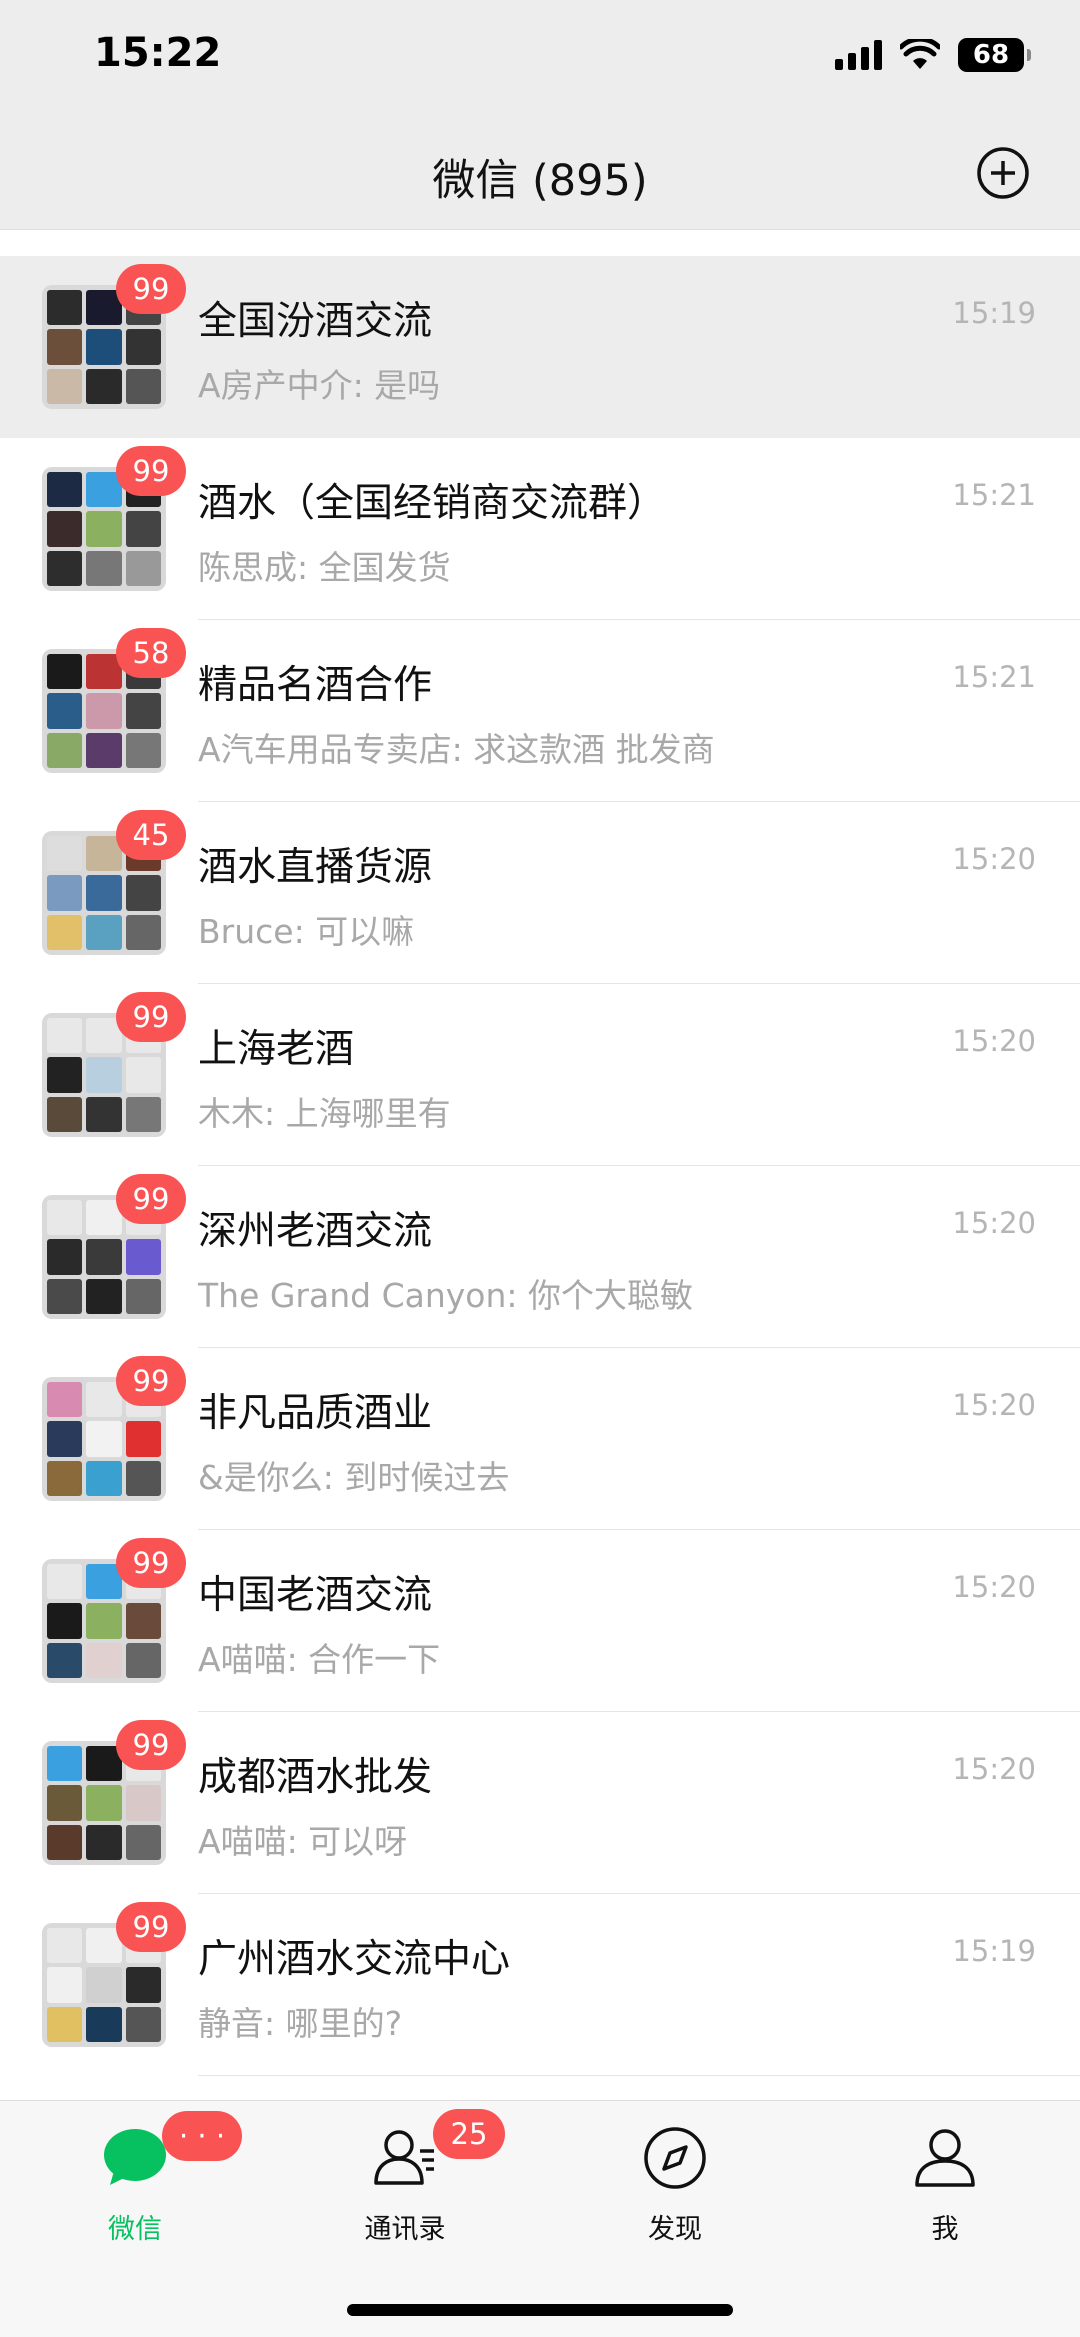 The height and width of the screenshot is (2337, 1080). I want to click on unread-badge: 45, so click(151, 835).